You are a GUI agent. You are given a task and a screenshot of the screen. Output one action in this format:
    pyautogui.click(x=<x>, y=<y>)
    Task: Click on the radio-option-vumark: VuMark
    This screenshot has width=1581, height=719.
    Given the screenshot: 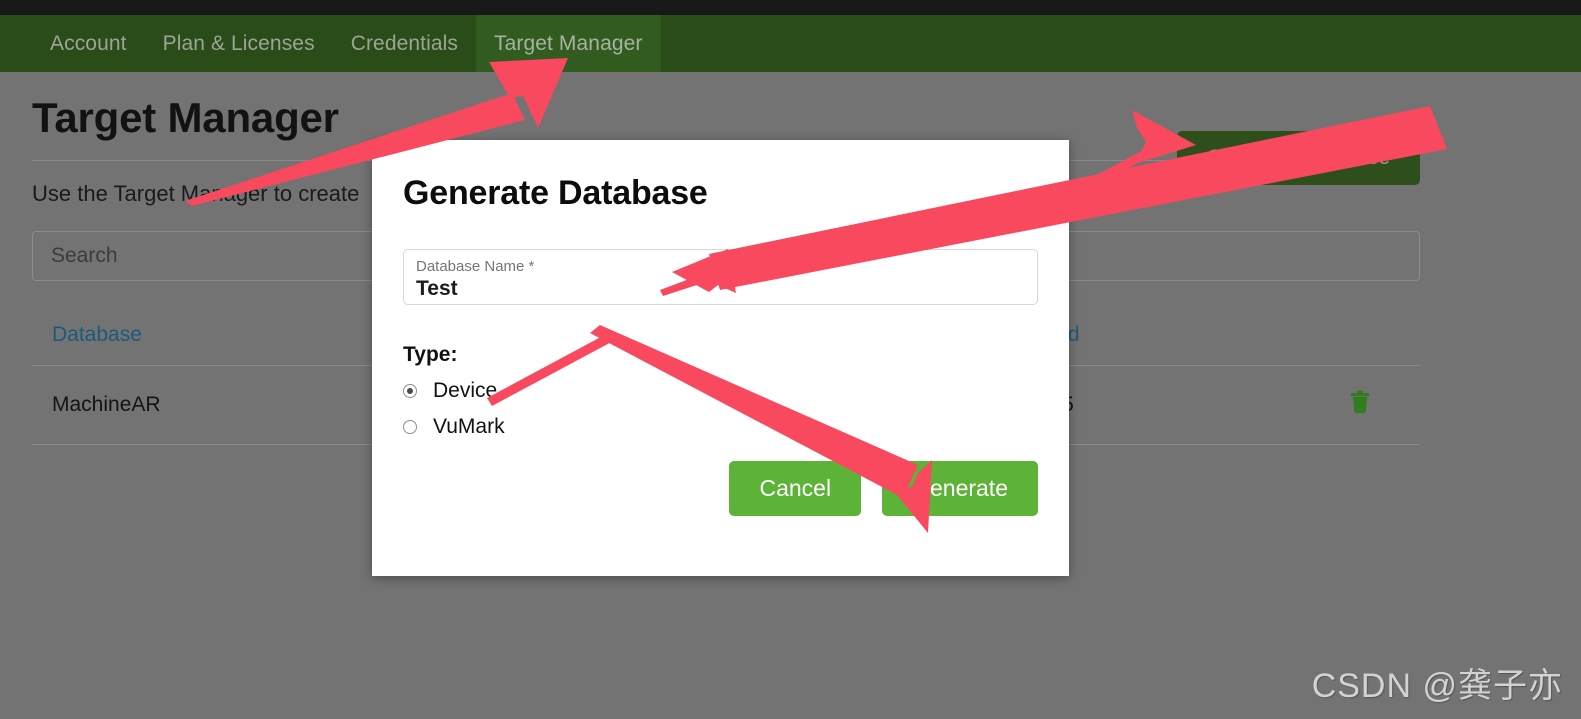 What is the action you would take?
    pyautogui.click(x=720, y=427)
    